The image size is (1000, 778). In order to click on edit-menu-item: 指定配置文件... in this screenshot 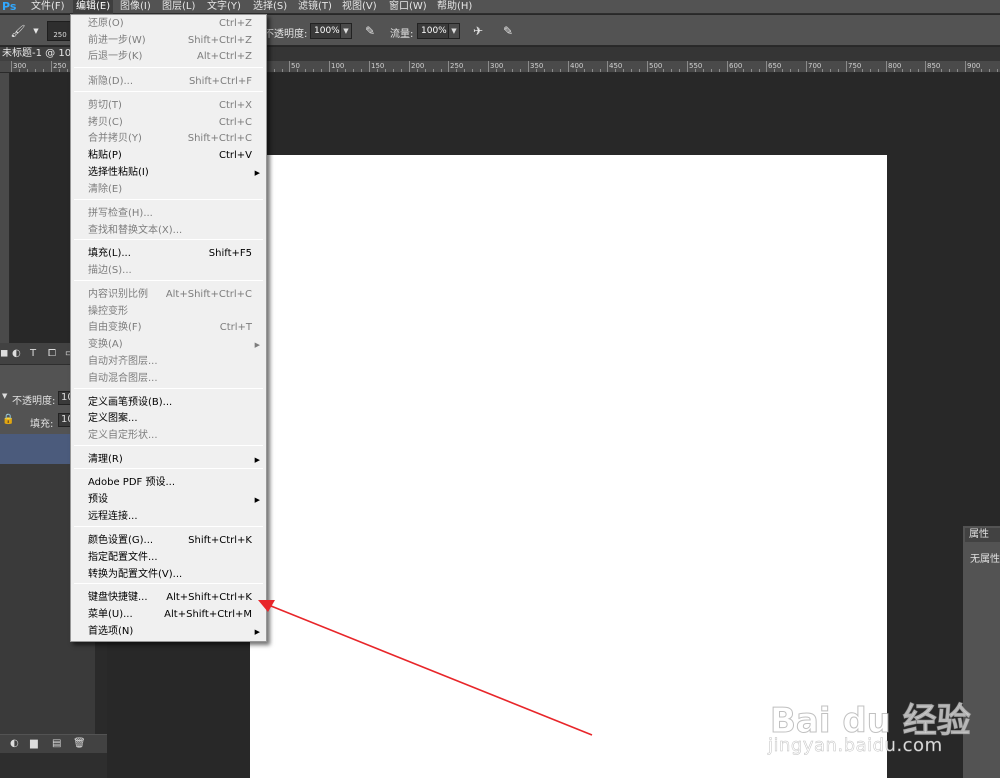, I will do `click(168, 558)`.